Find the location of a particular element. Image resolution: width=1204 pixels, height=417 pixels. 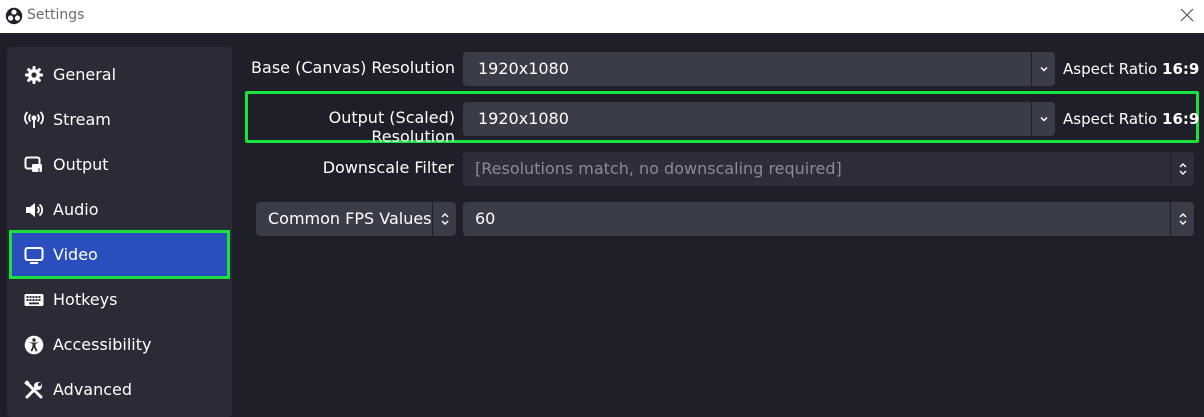

sidebar-item-label: Audio is located at coordinates (76, 209).